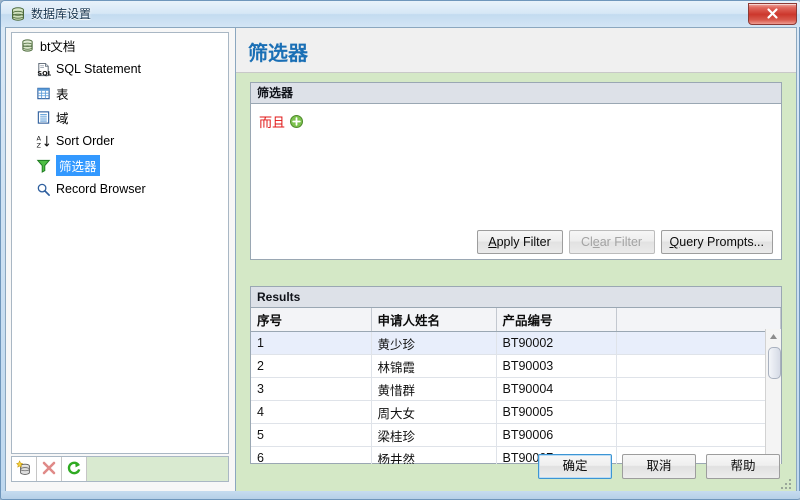 This screenshot has height=500, width=800. I want to click on cancel-button: 取消, so click(659, 466).